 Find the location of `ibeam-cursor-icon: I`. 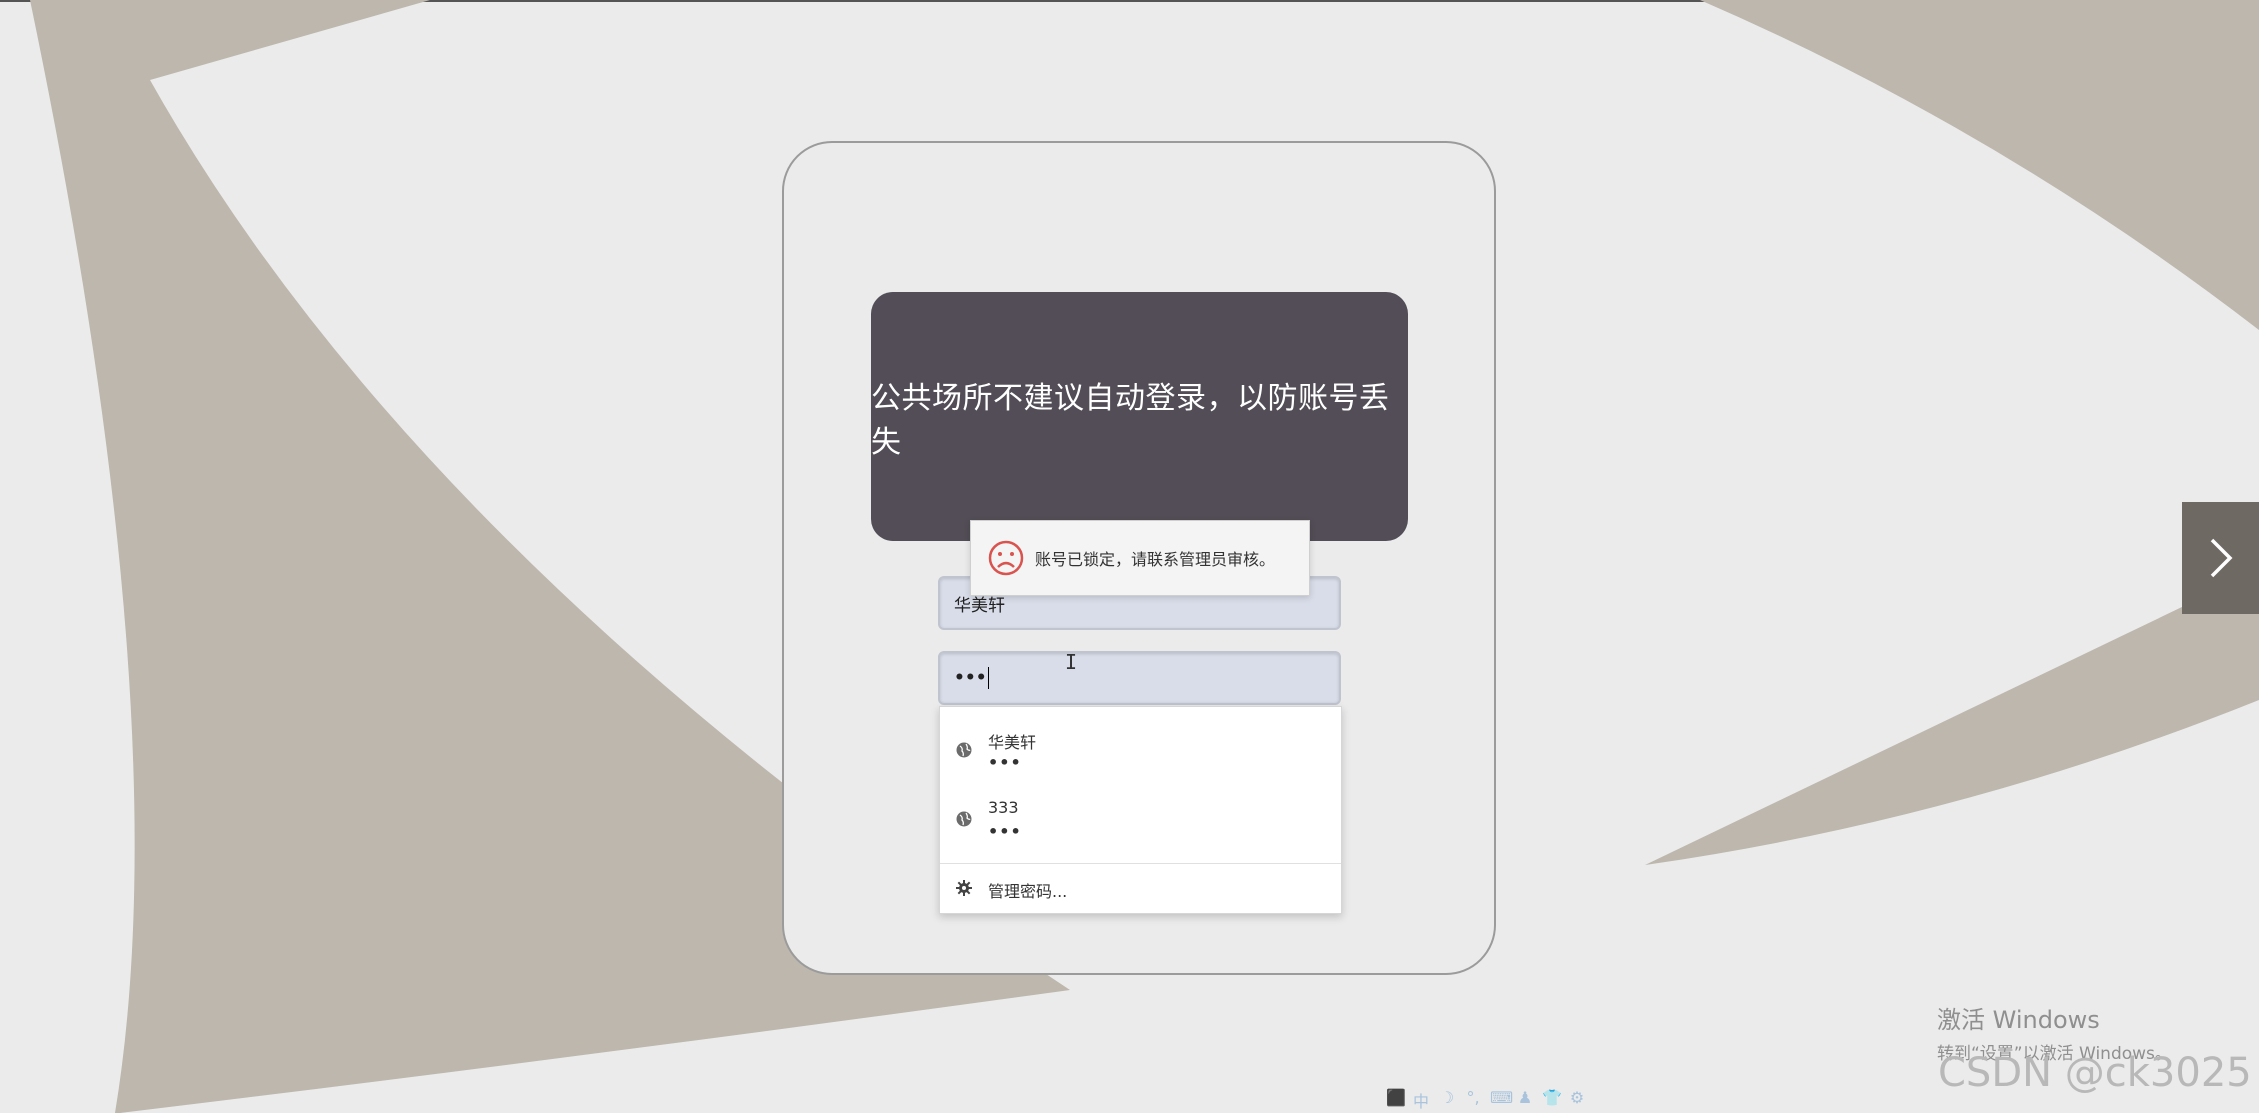

ibeam-cursor-icon: I is located at coordinates (1071, 662).